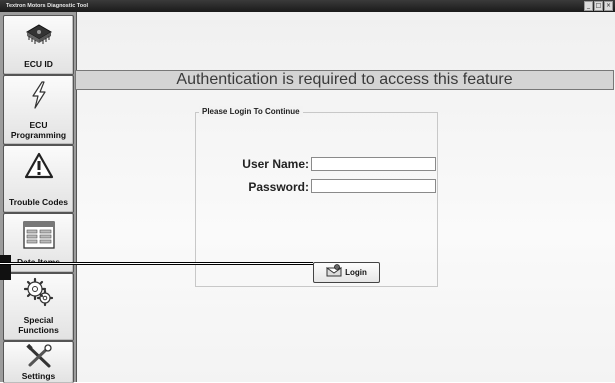  Describe the element at coordinates (38, 64) in the screenshot. I see `sidebar-item-label: ECU ID` at that location.